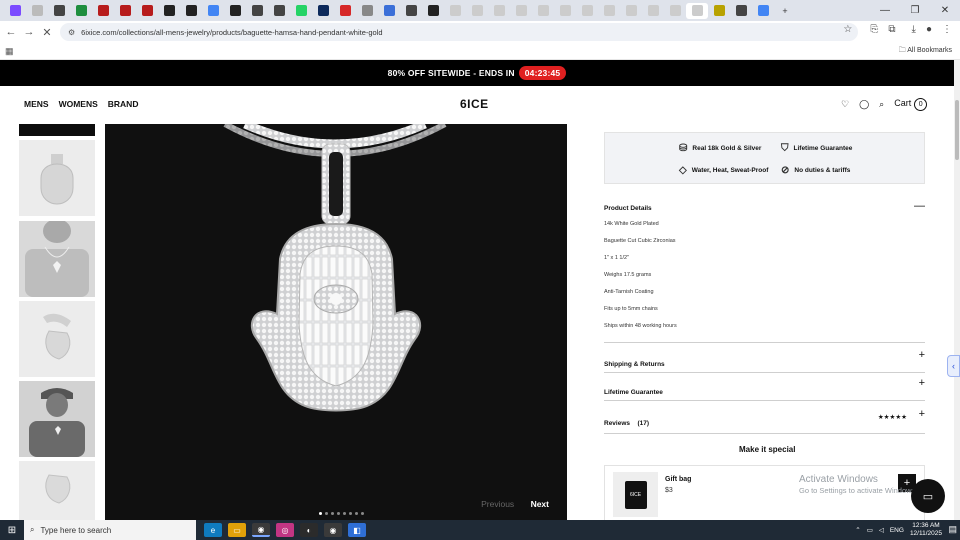 The width and height of the screenshot is (960, 540). What do you see at coordinates (914, 29) in the screenshot?
I see `downloads-icon: ⤓` at bounding box center [914, 29].